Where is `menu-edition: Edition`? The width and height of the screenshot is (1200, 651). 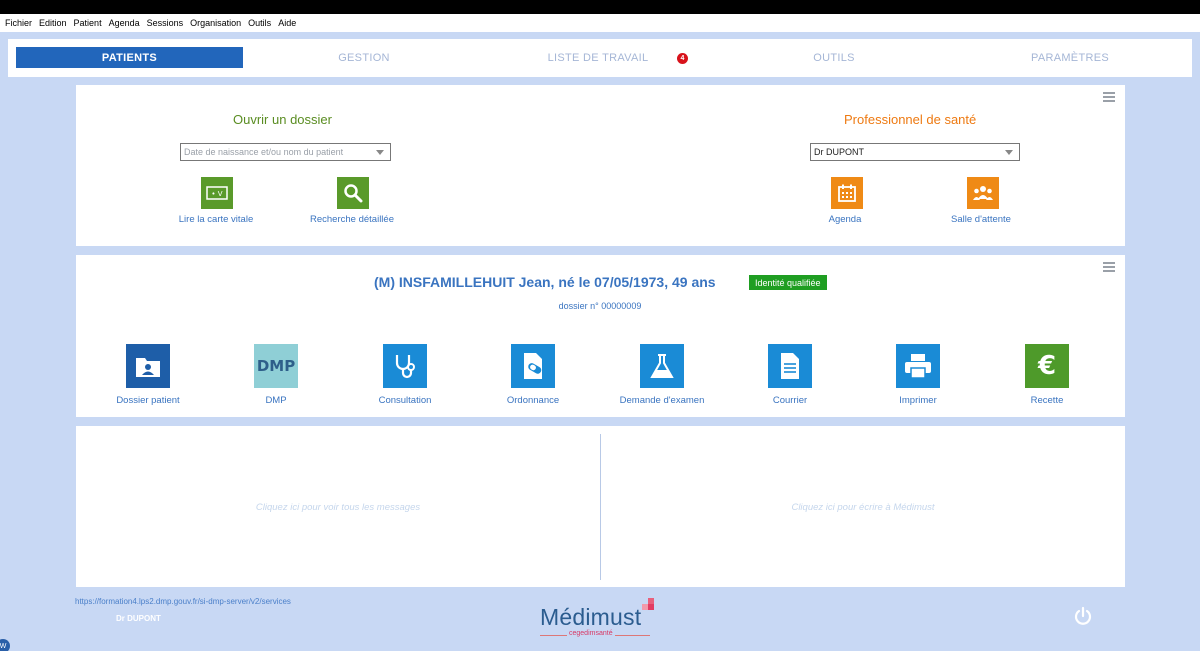
menu-edition: Edition is located at coordinates (53, 23).